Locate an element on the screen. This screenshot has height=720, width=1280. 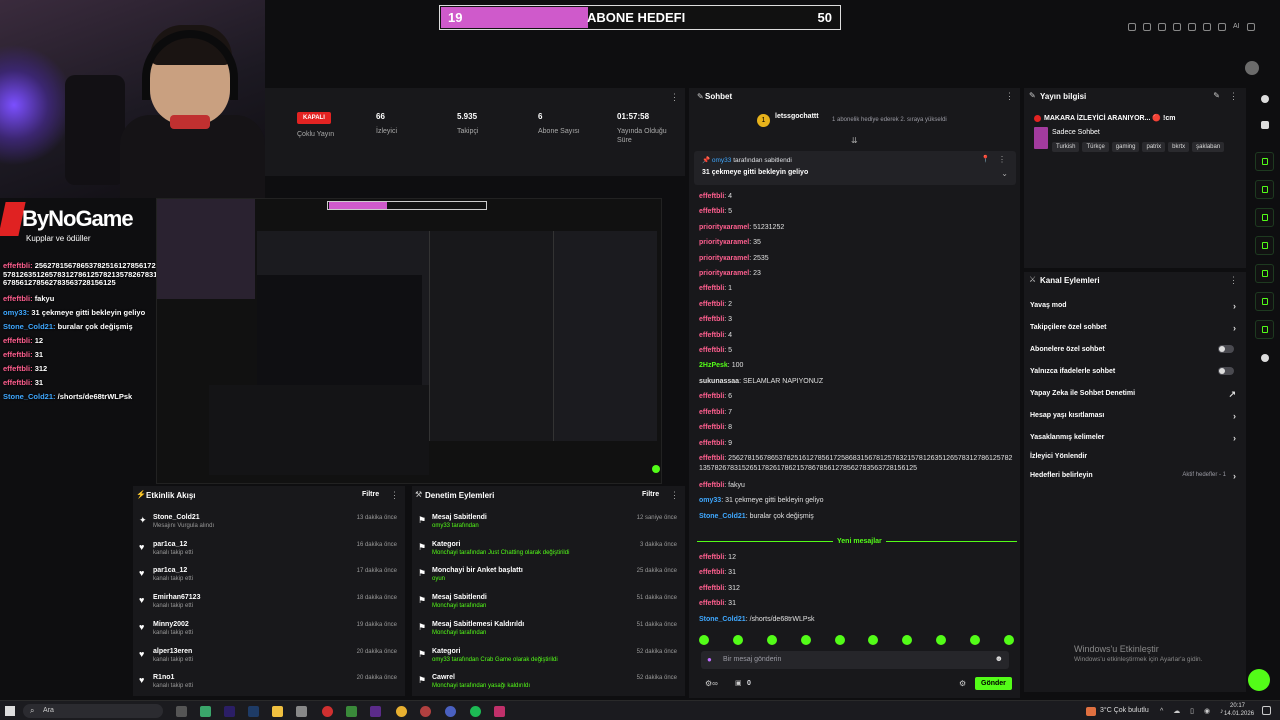
chat-message: effeftbli: 9 is located at coordinates (856, 443).